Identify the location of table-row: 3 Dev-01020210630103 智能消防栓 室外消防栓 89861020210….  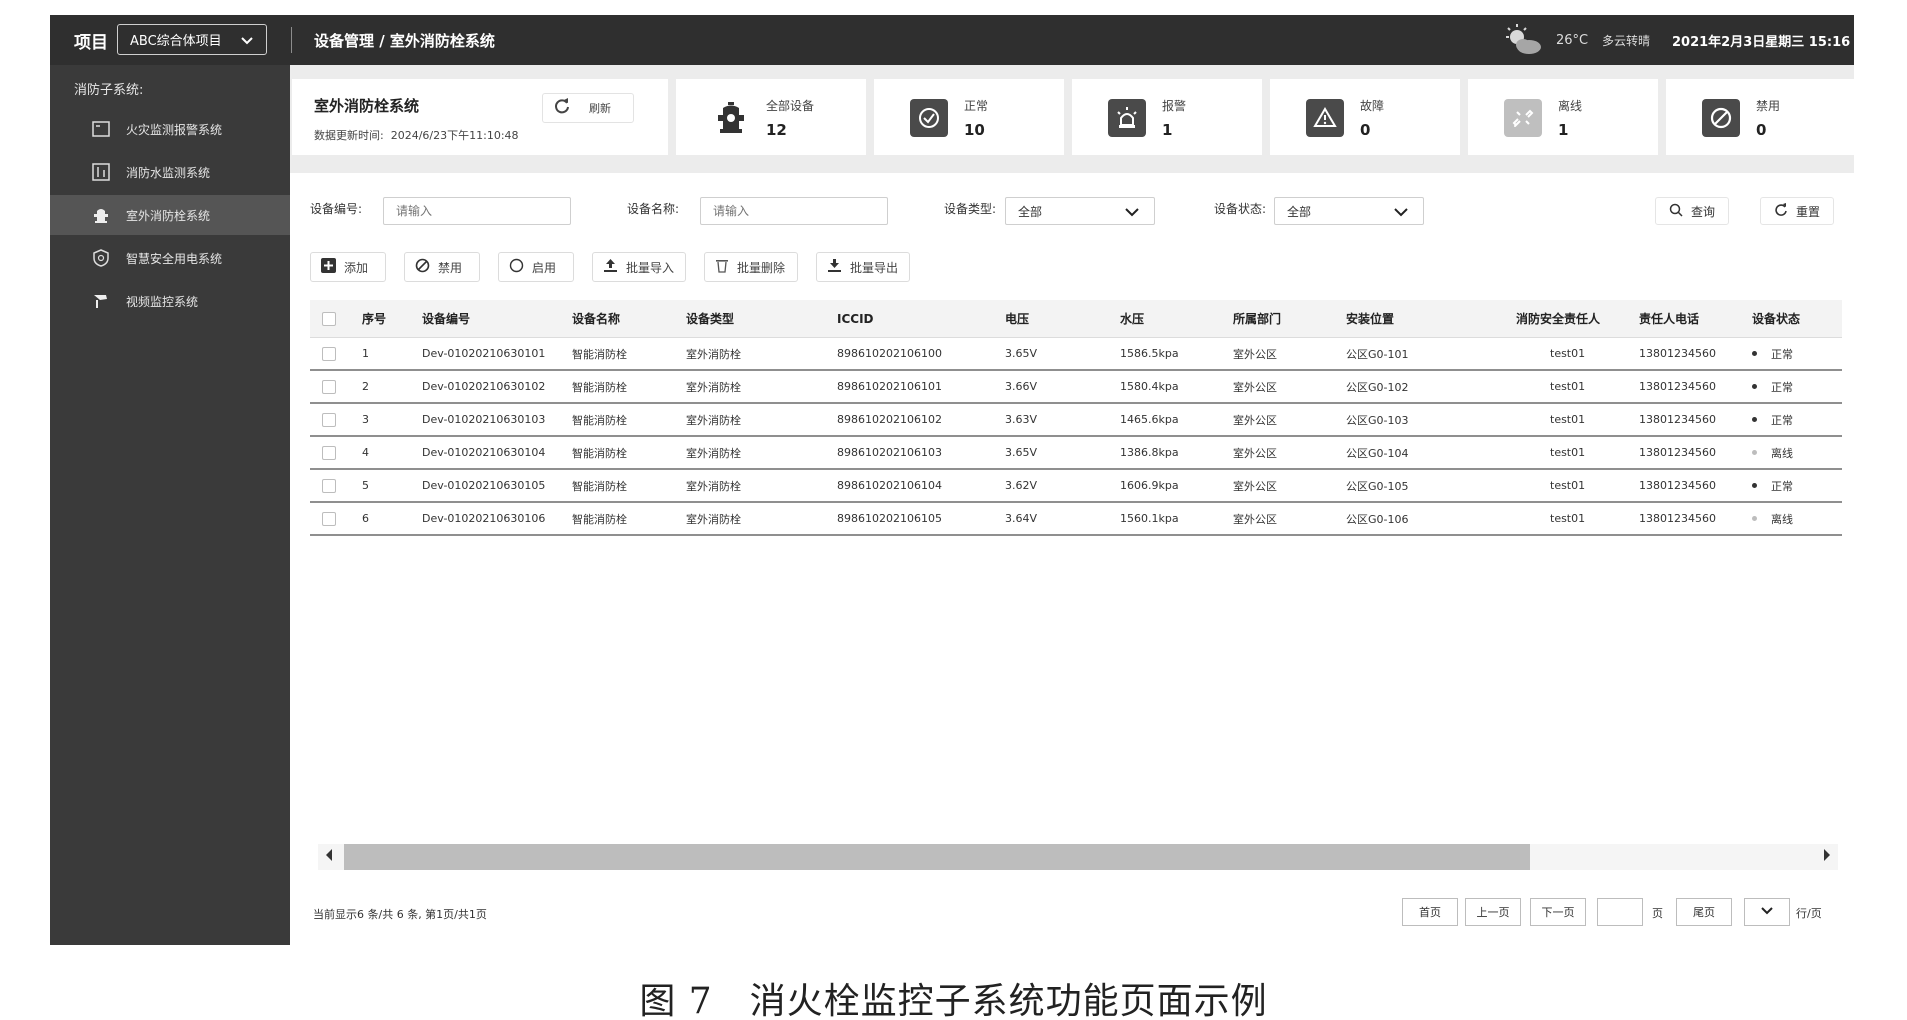
(1076, 420).